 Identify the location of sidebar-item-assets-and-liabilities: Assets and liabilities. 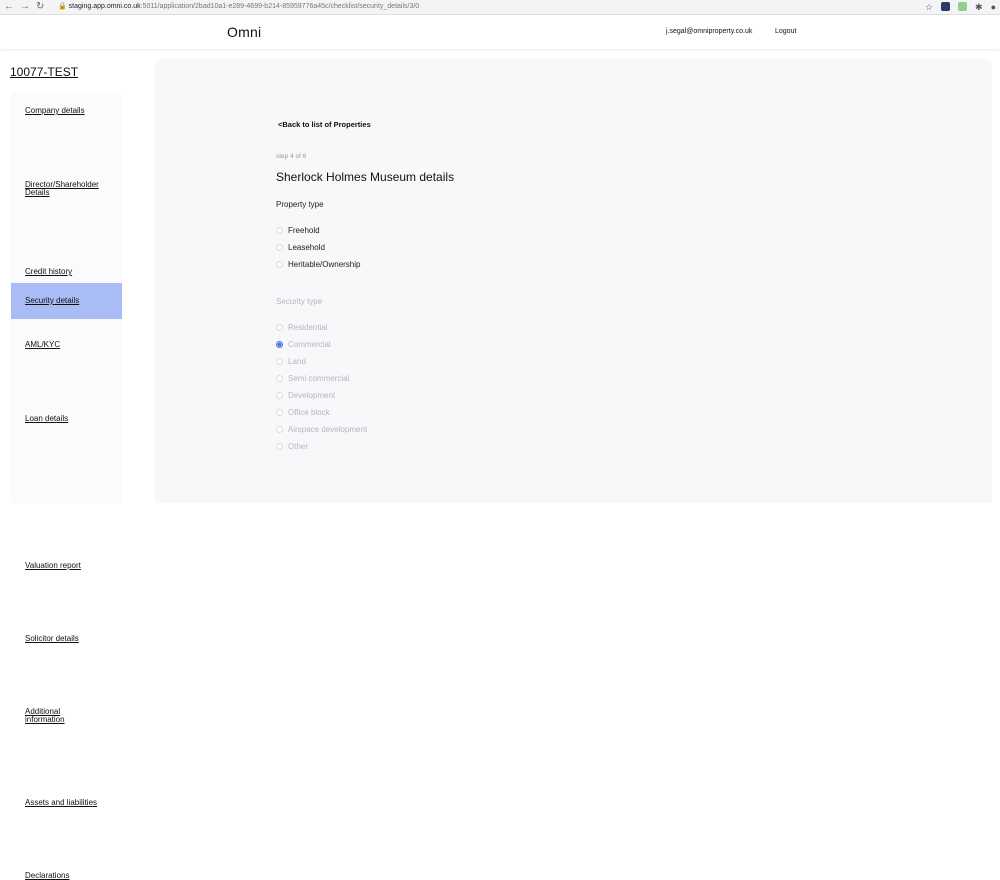
(66, 623).